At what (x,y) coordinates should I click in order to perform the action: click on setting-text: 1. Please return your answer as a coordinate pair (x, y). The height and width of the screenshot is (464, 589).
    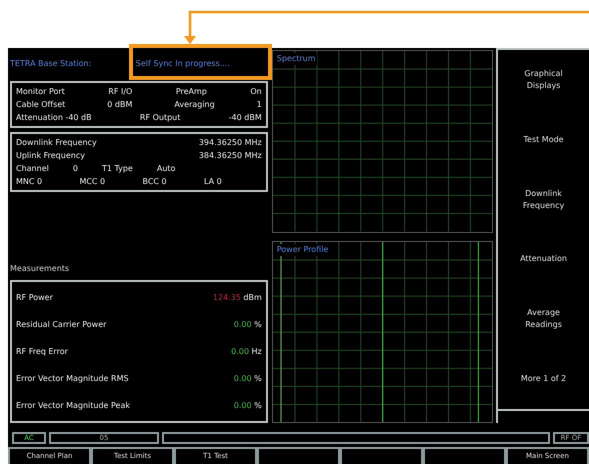
    Looking at the image, I should click on (259, 105).